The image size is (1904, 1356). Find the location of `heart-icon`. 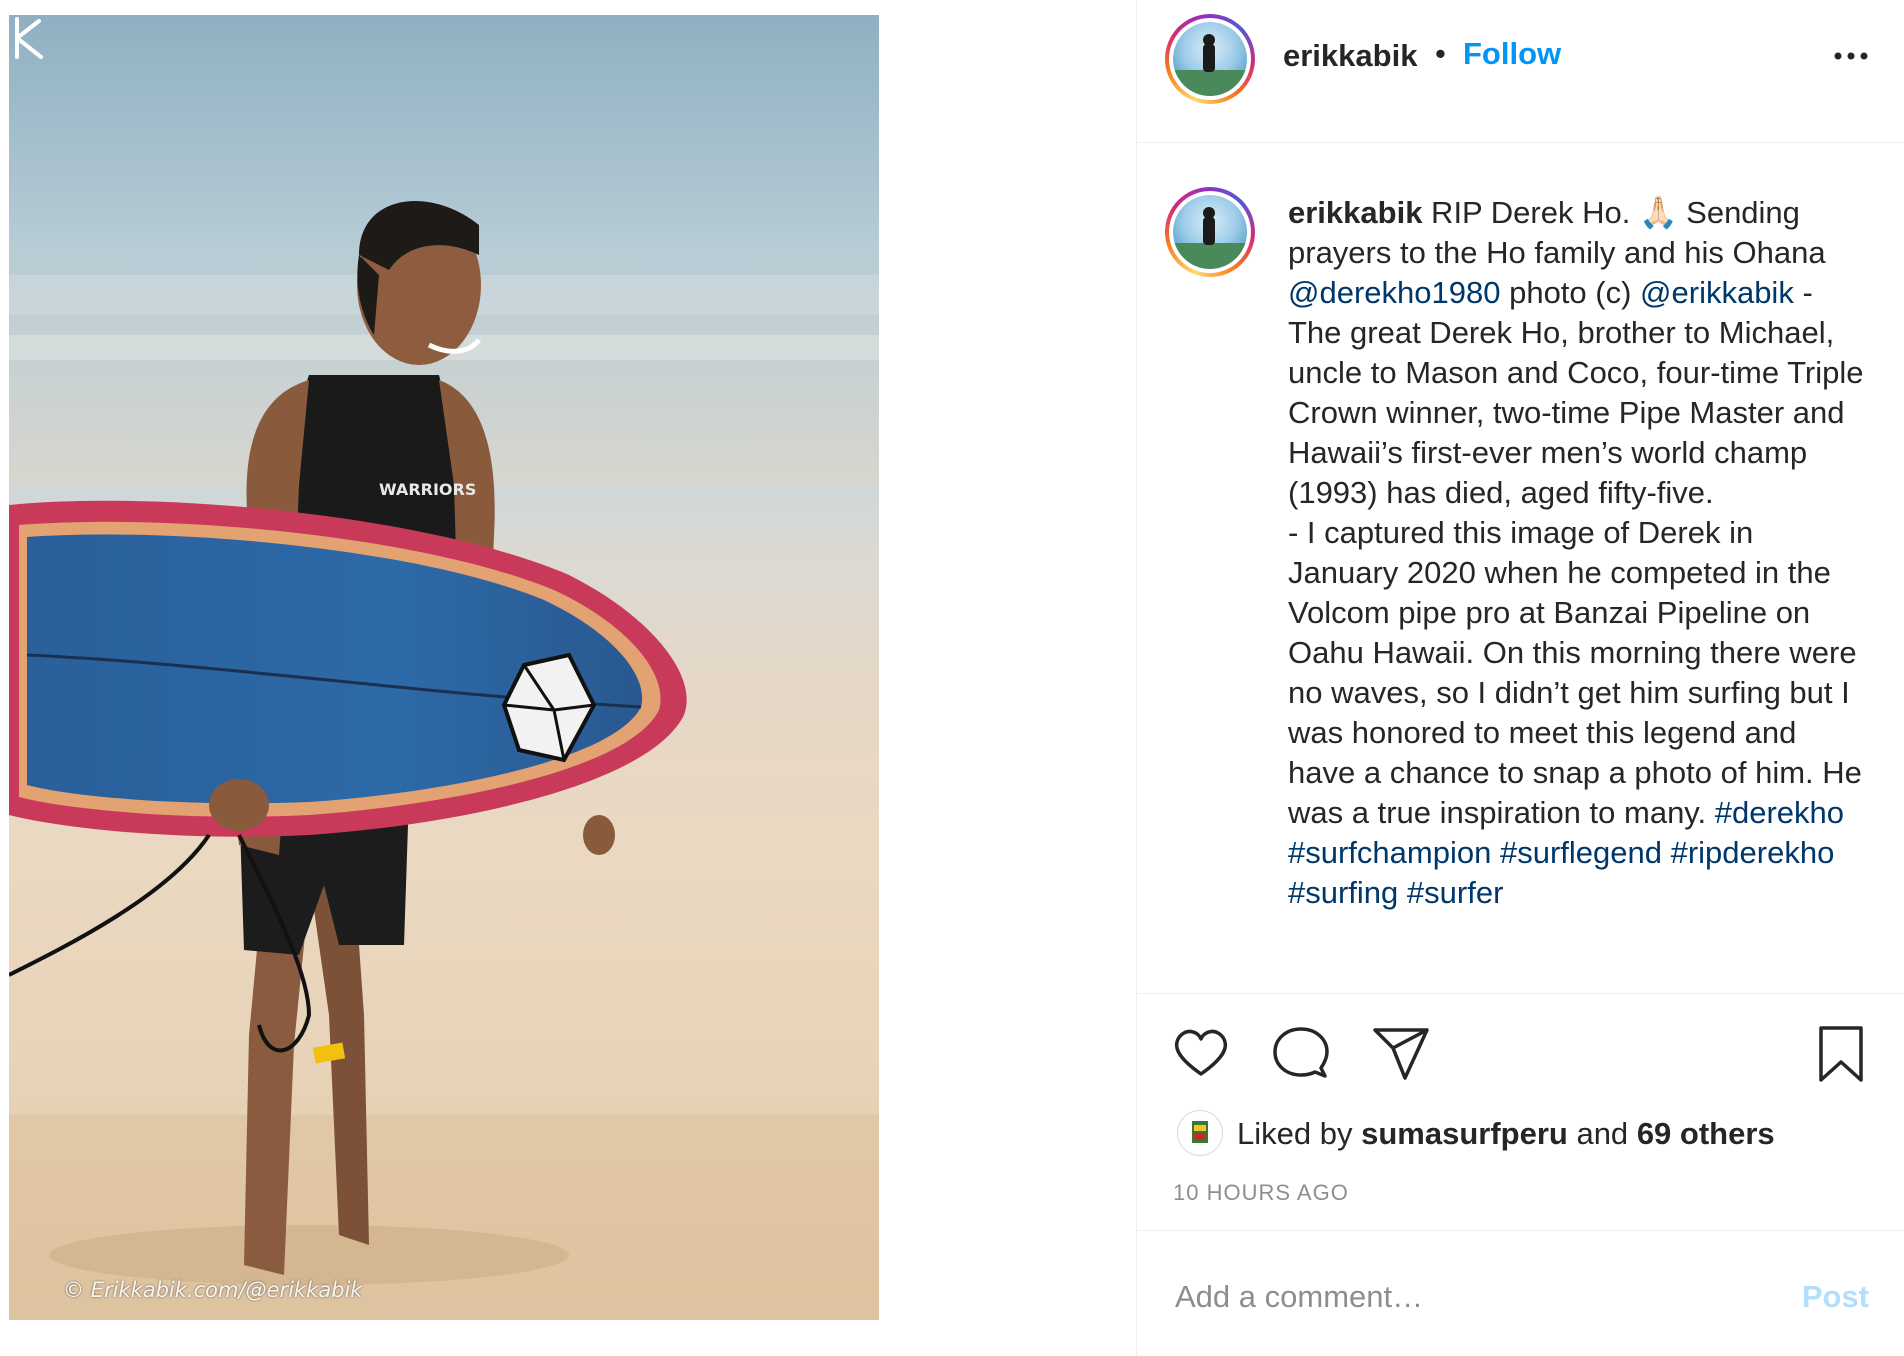

heart-icon is located at coordinates (1201, 1054).